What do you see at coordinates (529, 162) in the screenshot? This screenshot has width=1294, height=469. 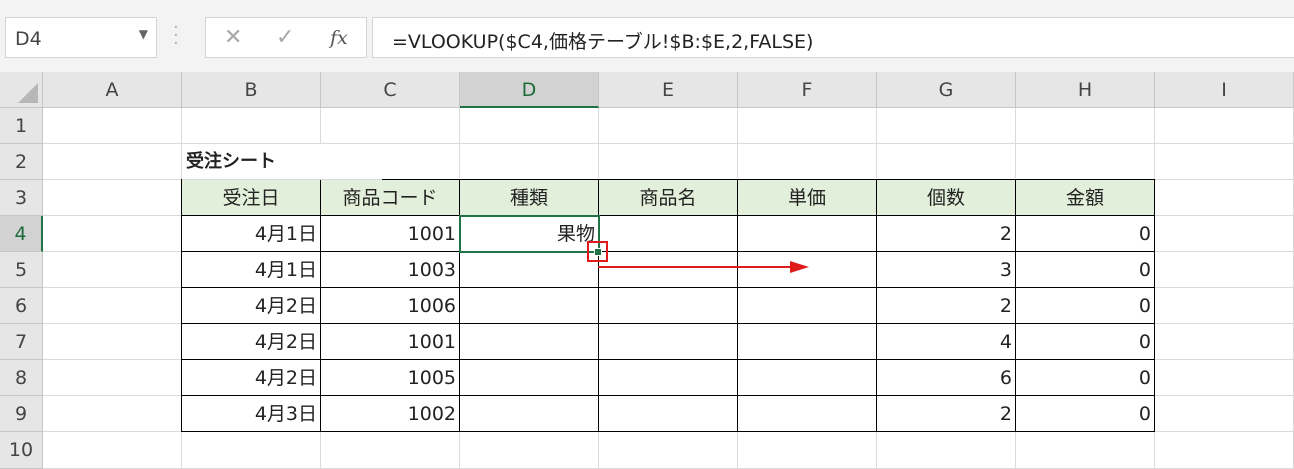 I see `cell-d2` at bounding box center [529, 162].